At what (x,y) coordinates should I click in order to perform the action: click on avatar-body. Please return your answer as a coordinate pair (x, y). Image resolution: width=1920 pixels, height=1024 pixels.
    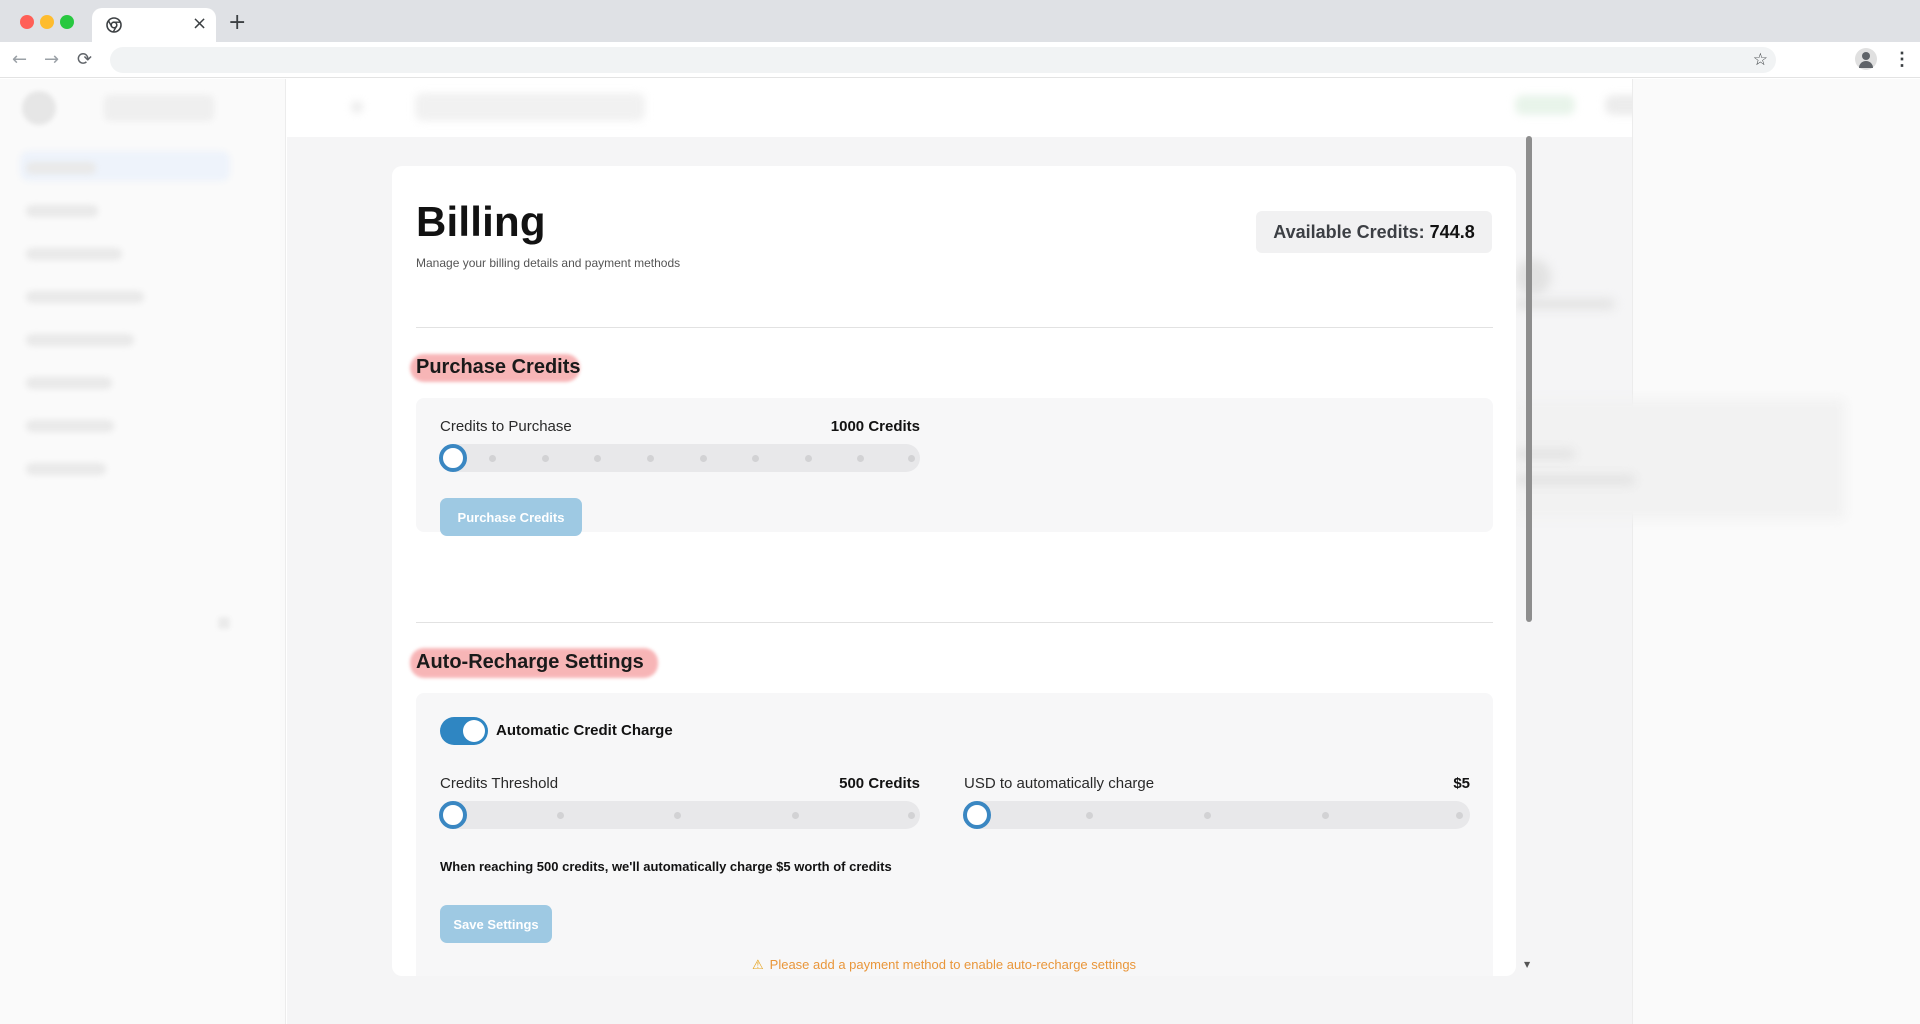
    Looking at the image, I should click on (1866, 64).